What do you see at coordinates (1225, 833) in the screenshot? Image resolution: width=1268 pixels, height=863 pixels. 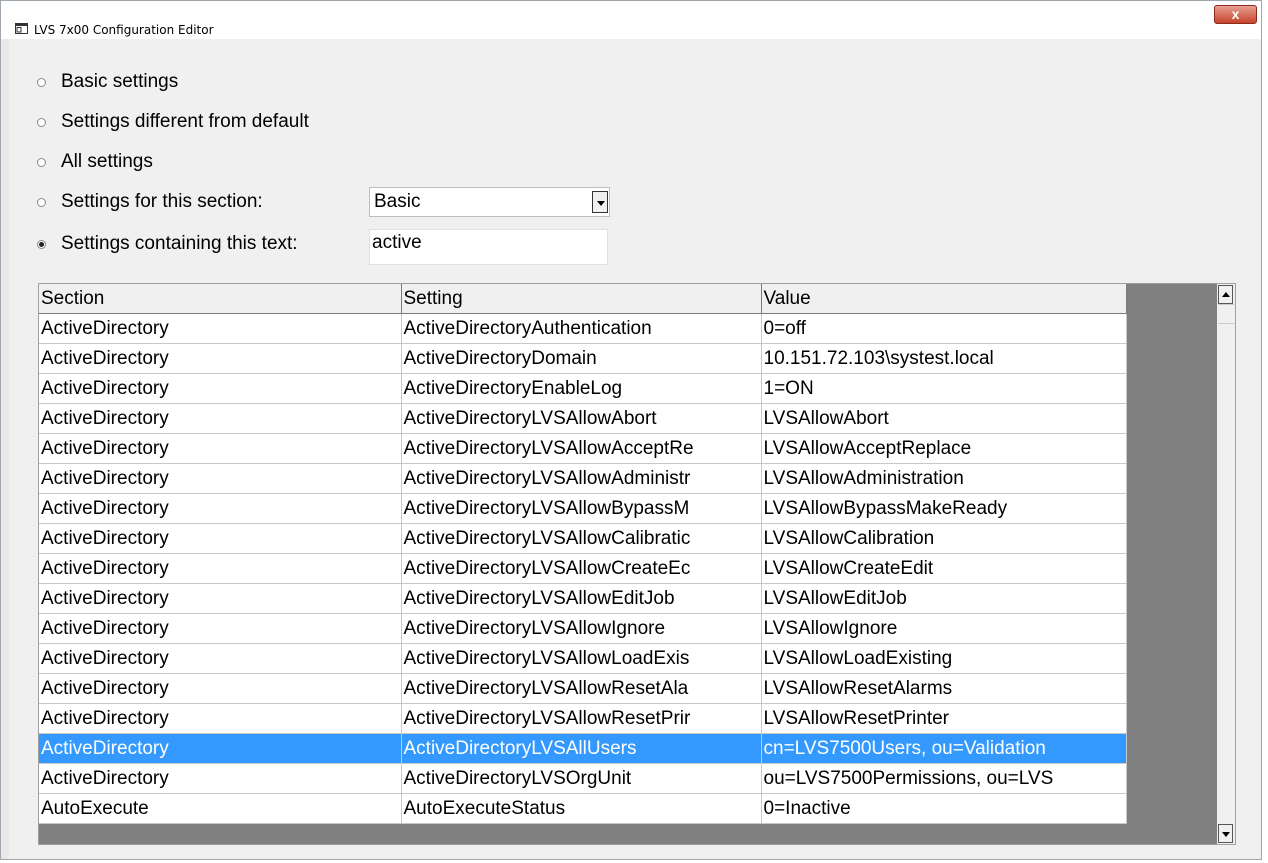 I see `scroll-down-icon` at bounding box center [1225, 833].